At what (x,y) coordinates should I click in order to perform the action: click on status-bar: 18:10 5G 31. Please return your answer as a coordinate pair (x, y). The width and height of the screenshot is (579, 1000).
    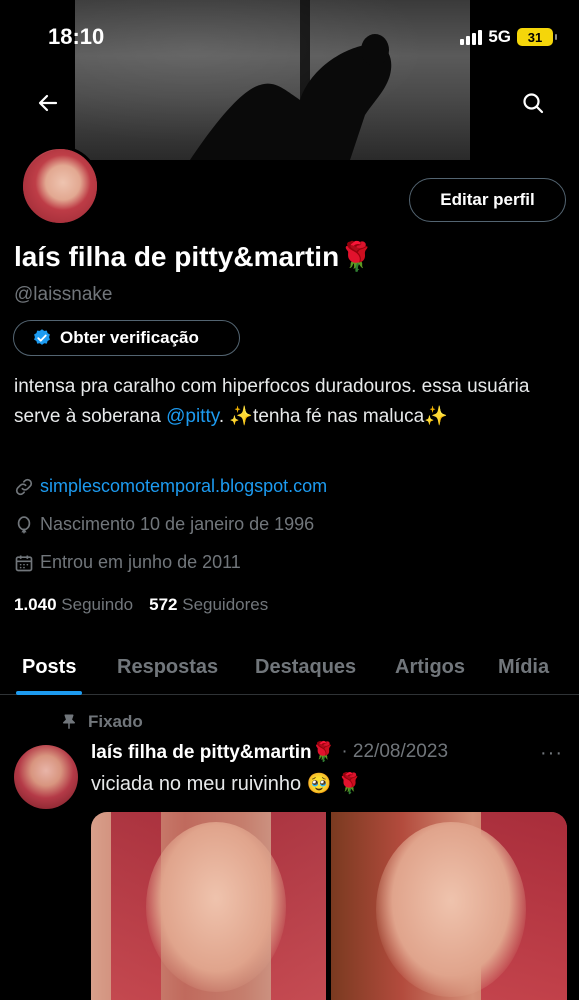
    Looking at the image, I should click on (289, 36).